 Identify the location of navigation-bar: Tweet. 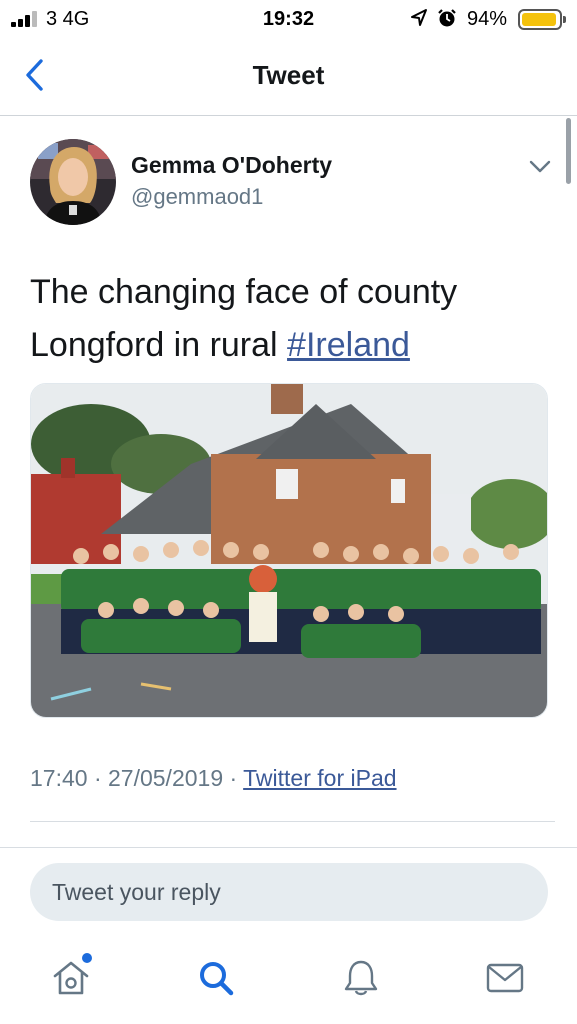
(288, 78).